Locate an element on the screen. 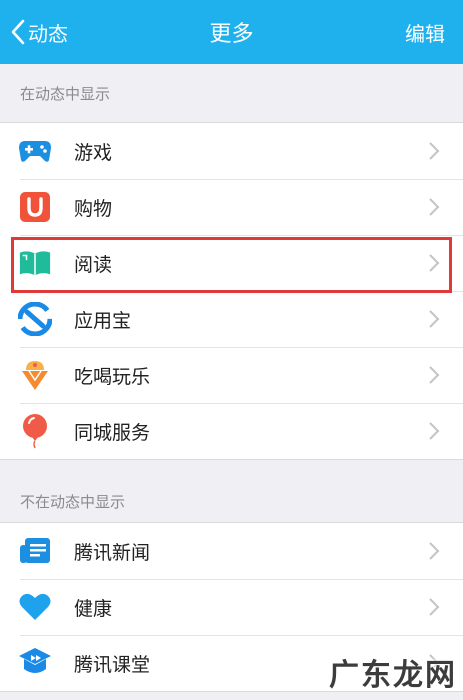 This screenshot has height=700, width=463. classroom-icon is located at coordinates (35, 663).